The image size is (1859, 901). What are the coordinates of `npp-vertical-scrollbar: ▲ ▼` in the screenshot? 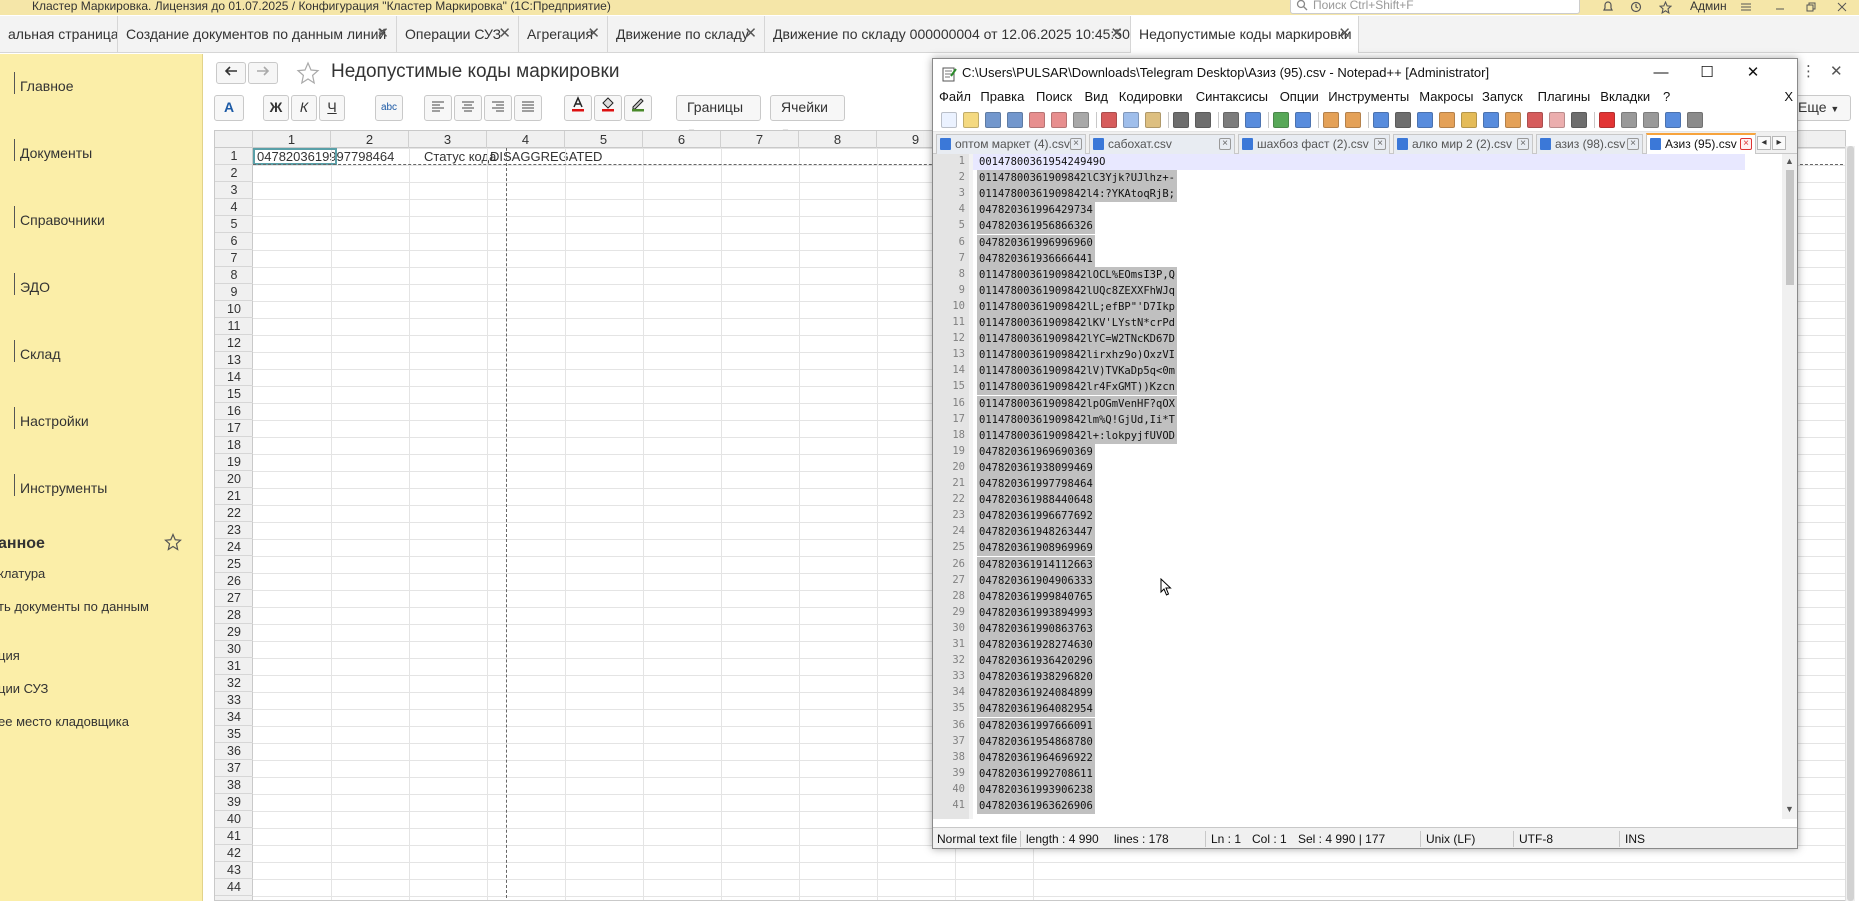 It's located at (1789, 486).